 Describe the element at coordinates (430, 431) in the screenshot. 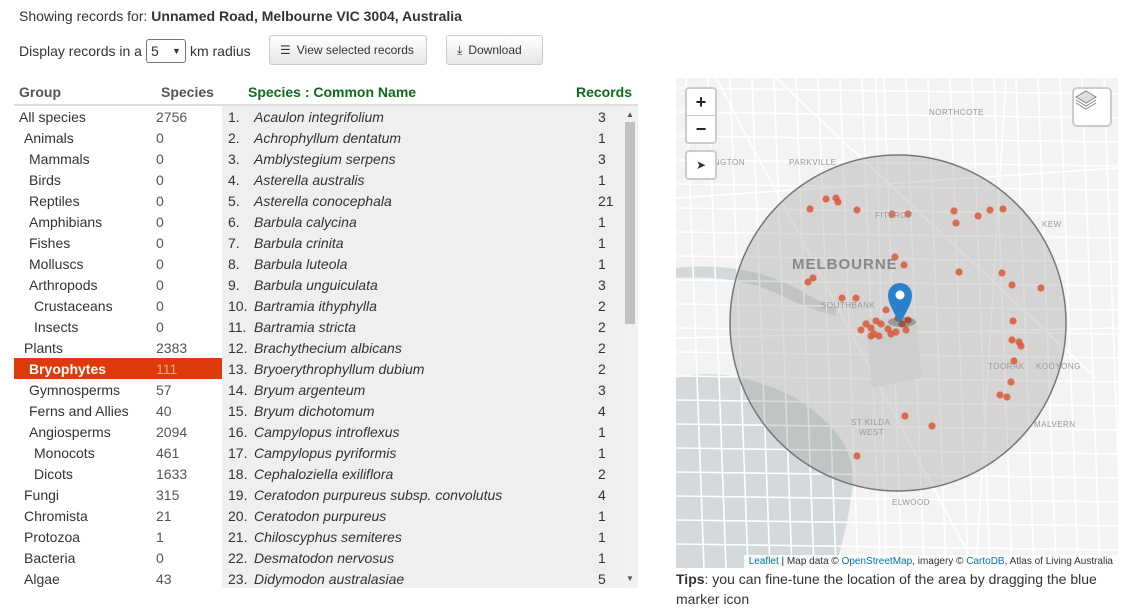

I see `species-row: 16. Campylopus introflexus 1` at that location.